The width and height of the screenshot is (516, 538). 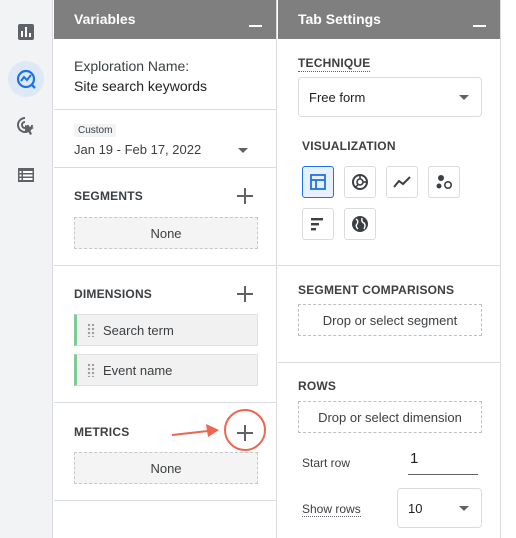 I want to click on annotation-overlay, so click(x=218, y=430).